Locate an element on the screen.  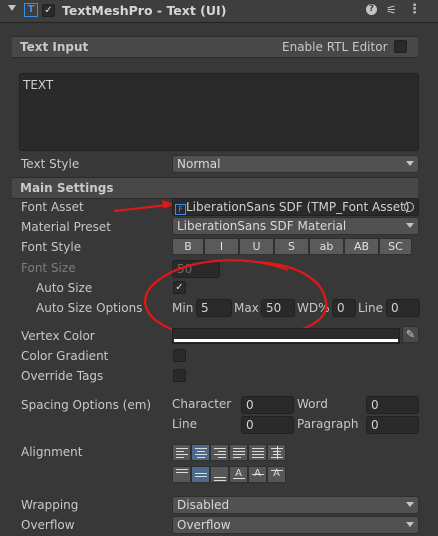
word-spacing-value: 0 is located at coordinates (375, 405).